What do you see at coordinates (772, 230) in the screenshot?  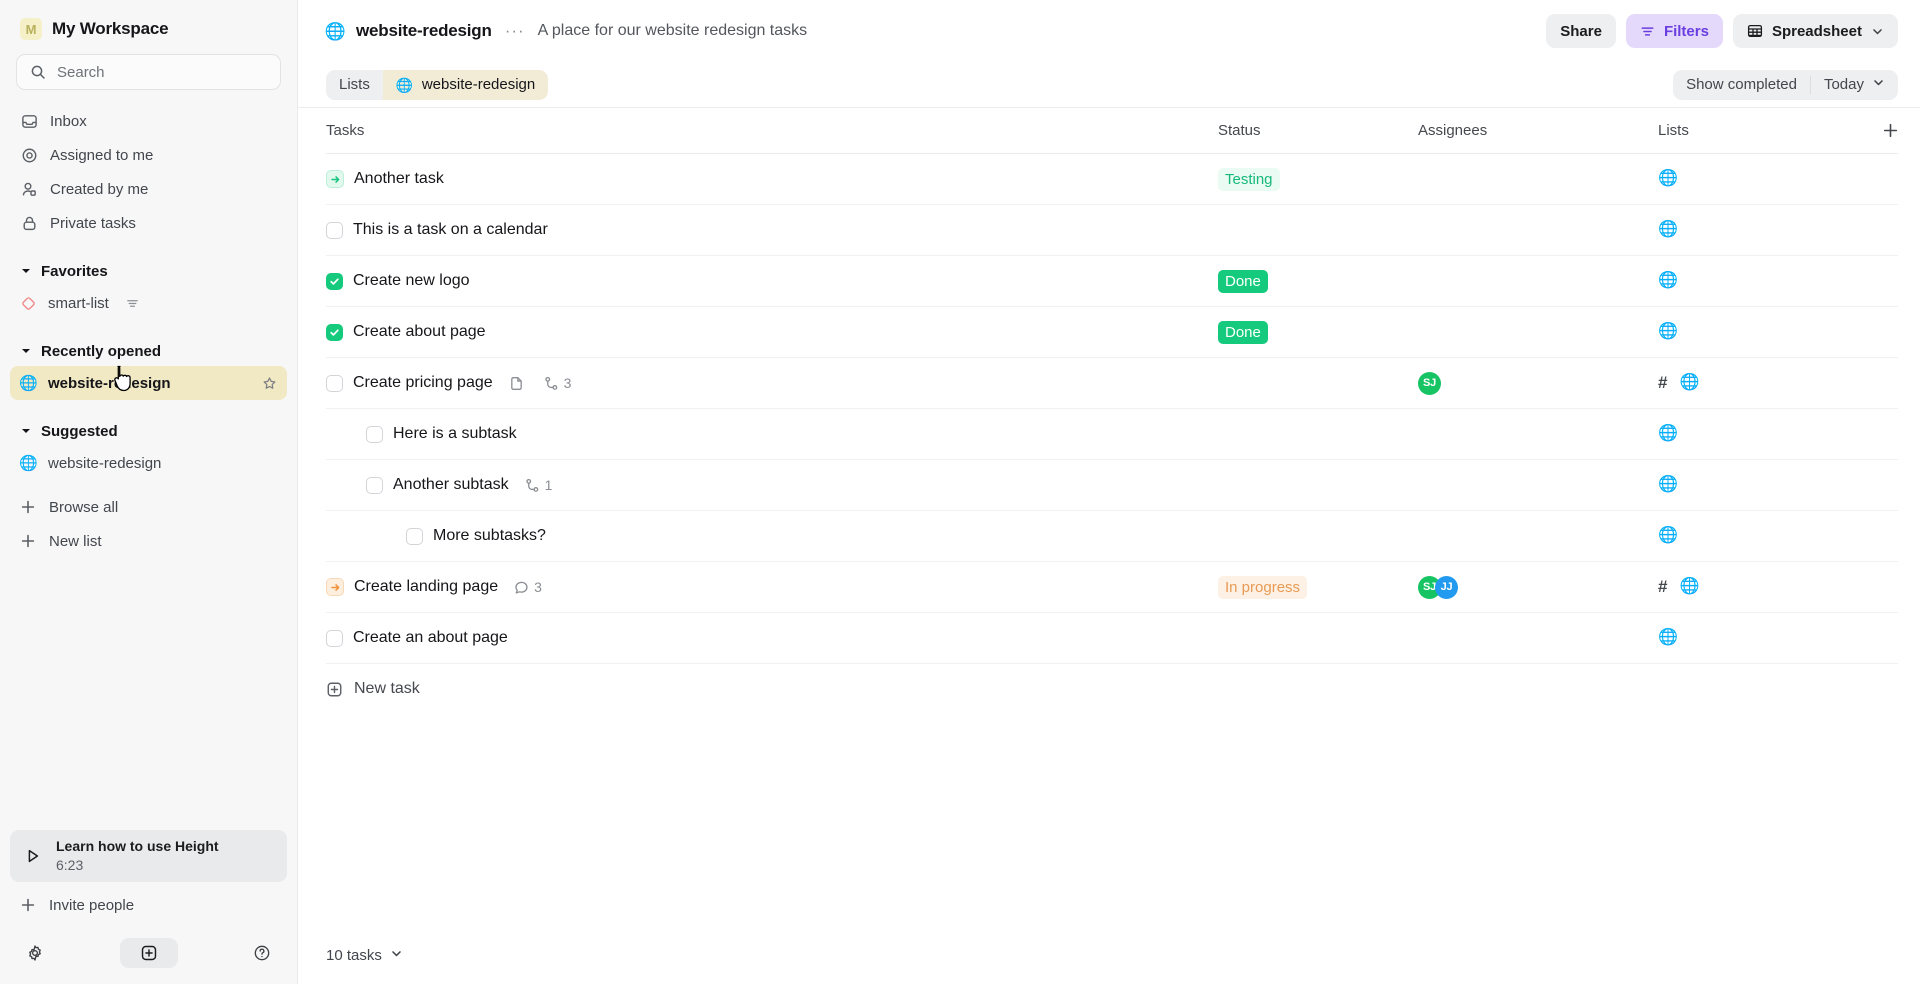 I see `task-cell: This is a task on a calendar` at bounding box center [772, 230].